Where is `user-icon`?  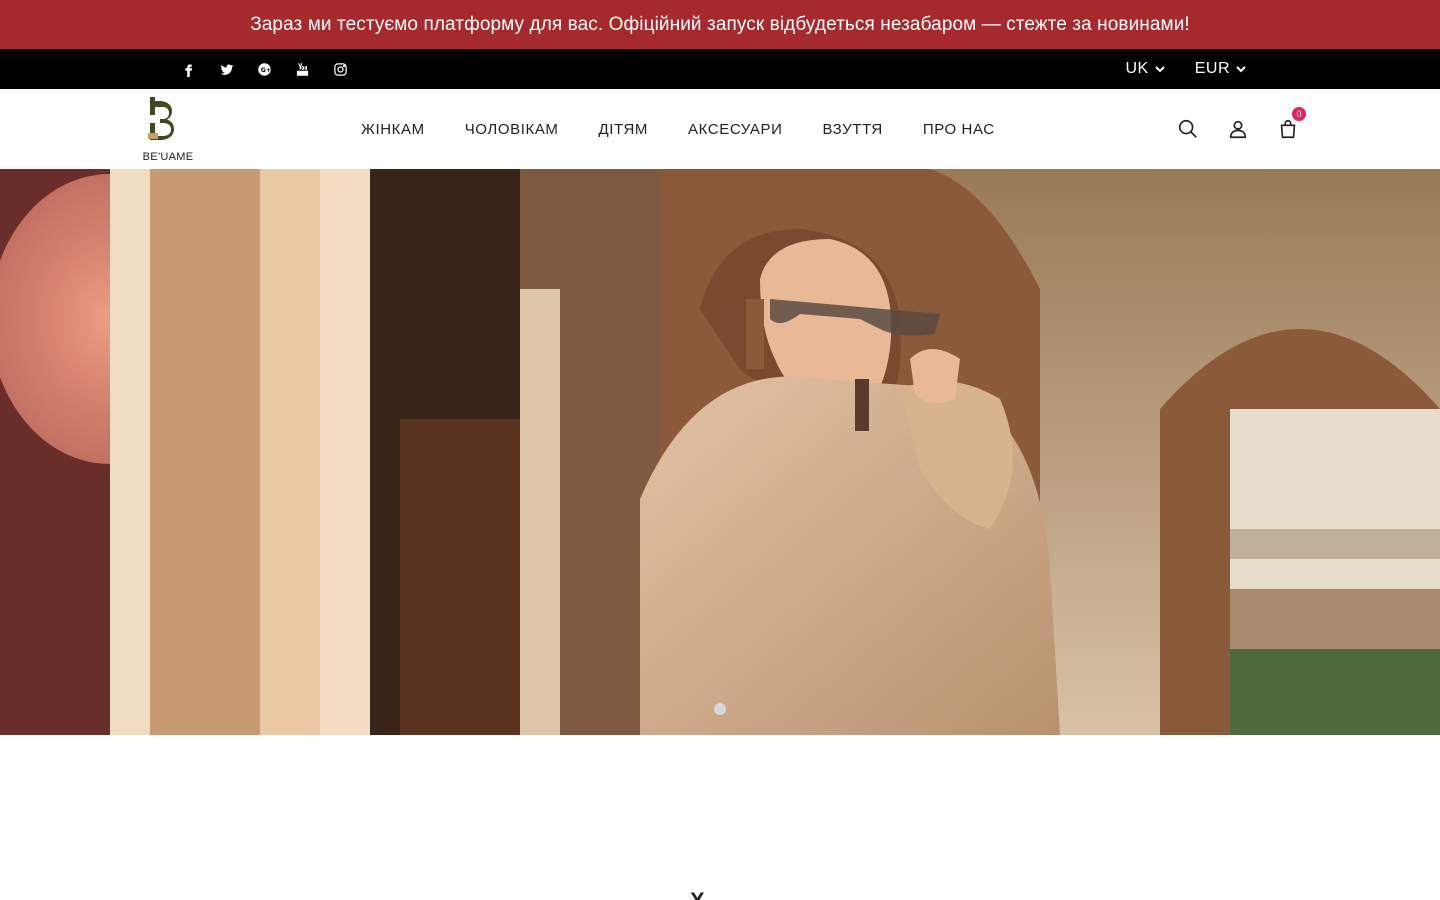 user-icon is located at coordinates (1238, 129).